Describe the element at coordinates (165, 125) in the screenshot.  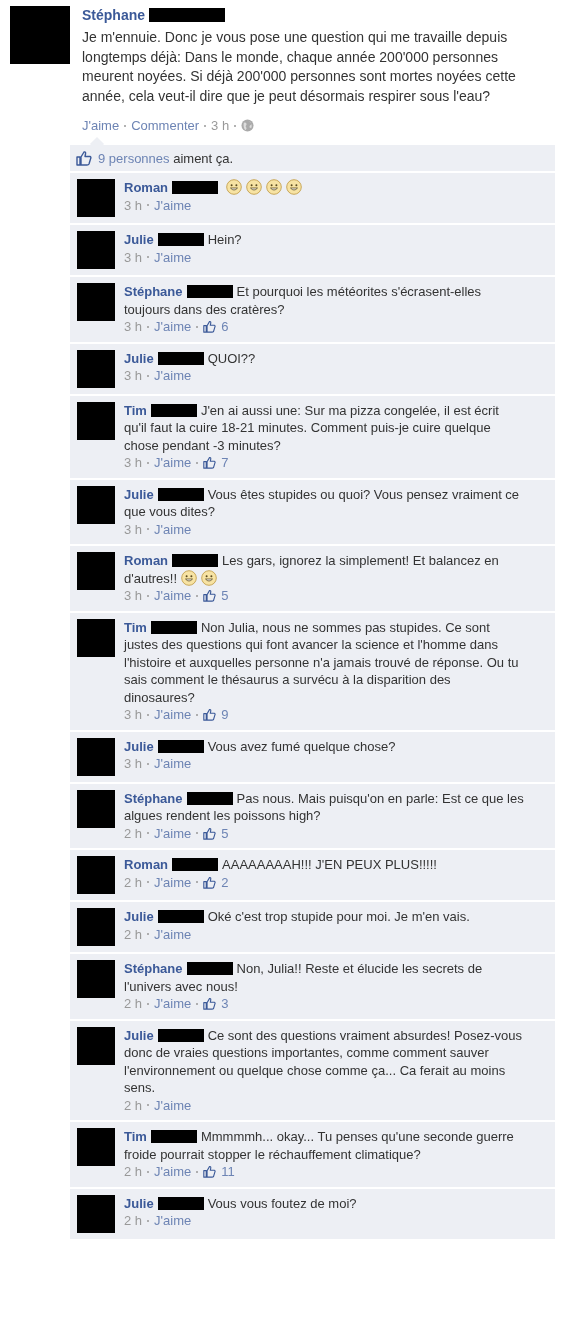
I see `action-link: Commenter` at that location.